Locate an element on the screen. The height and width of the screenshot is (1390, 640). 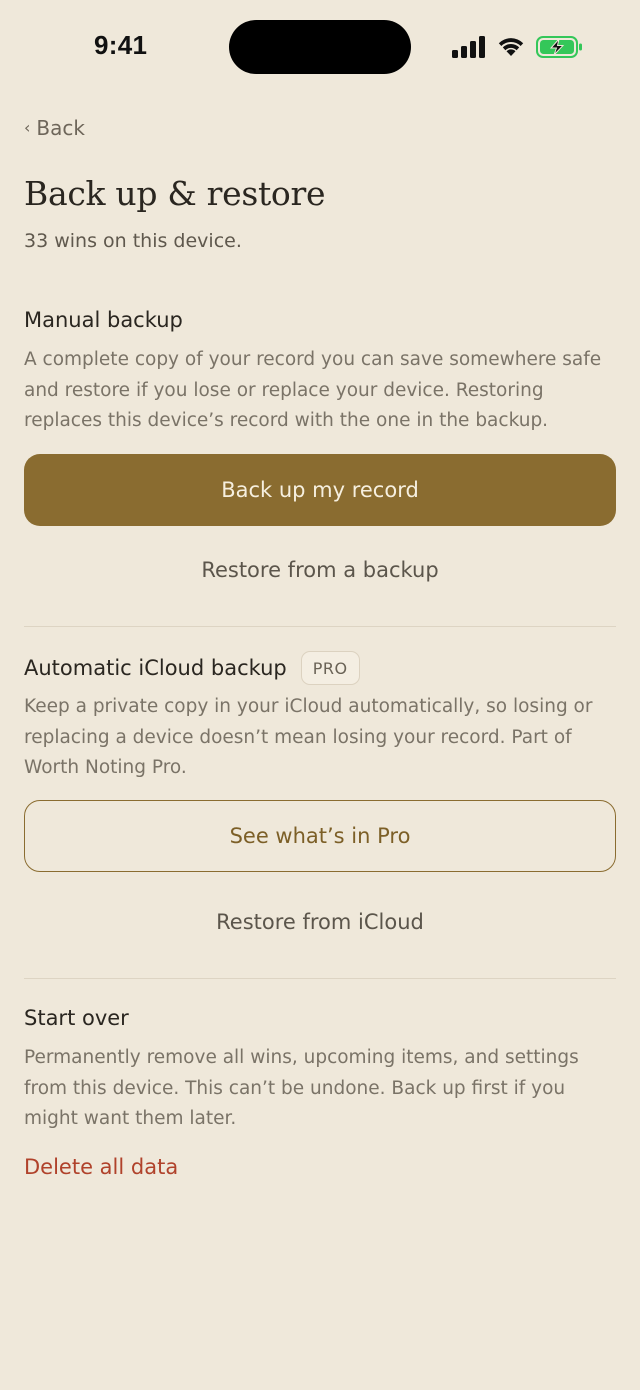
restore-from-icloud-button: Restore from iCloud is located at coordinates (320, 922).